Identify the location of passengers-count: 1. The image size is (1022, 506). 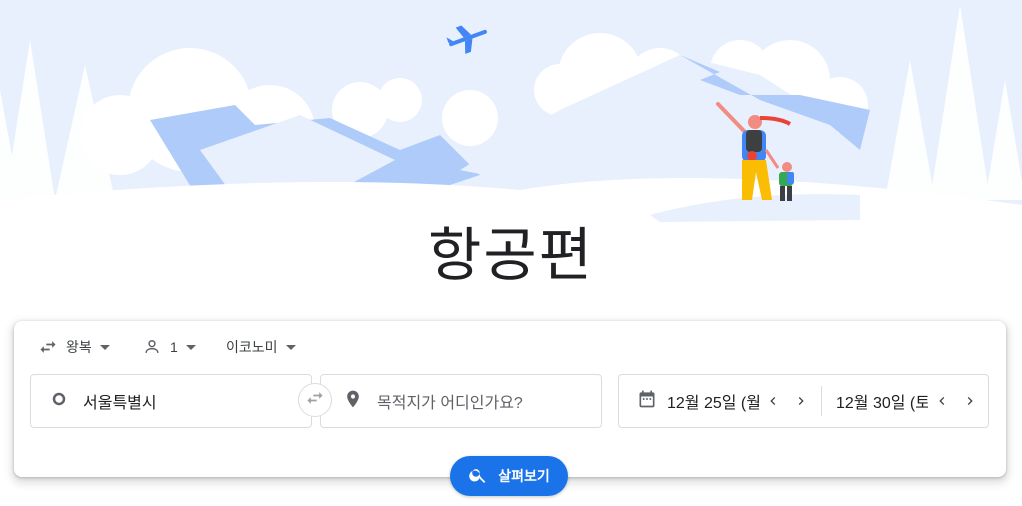
(174, 347).